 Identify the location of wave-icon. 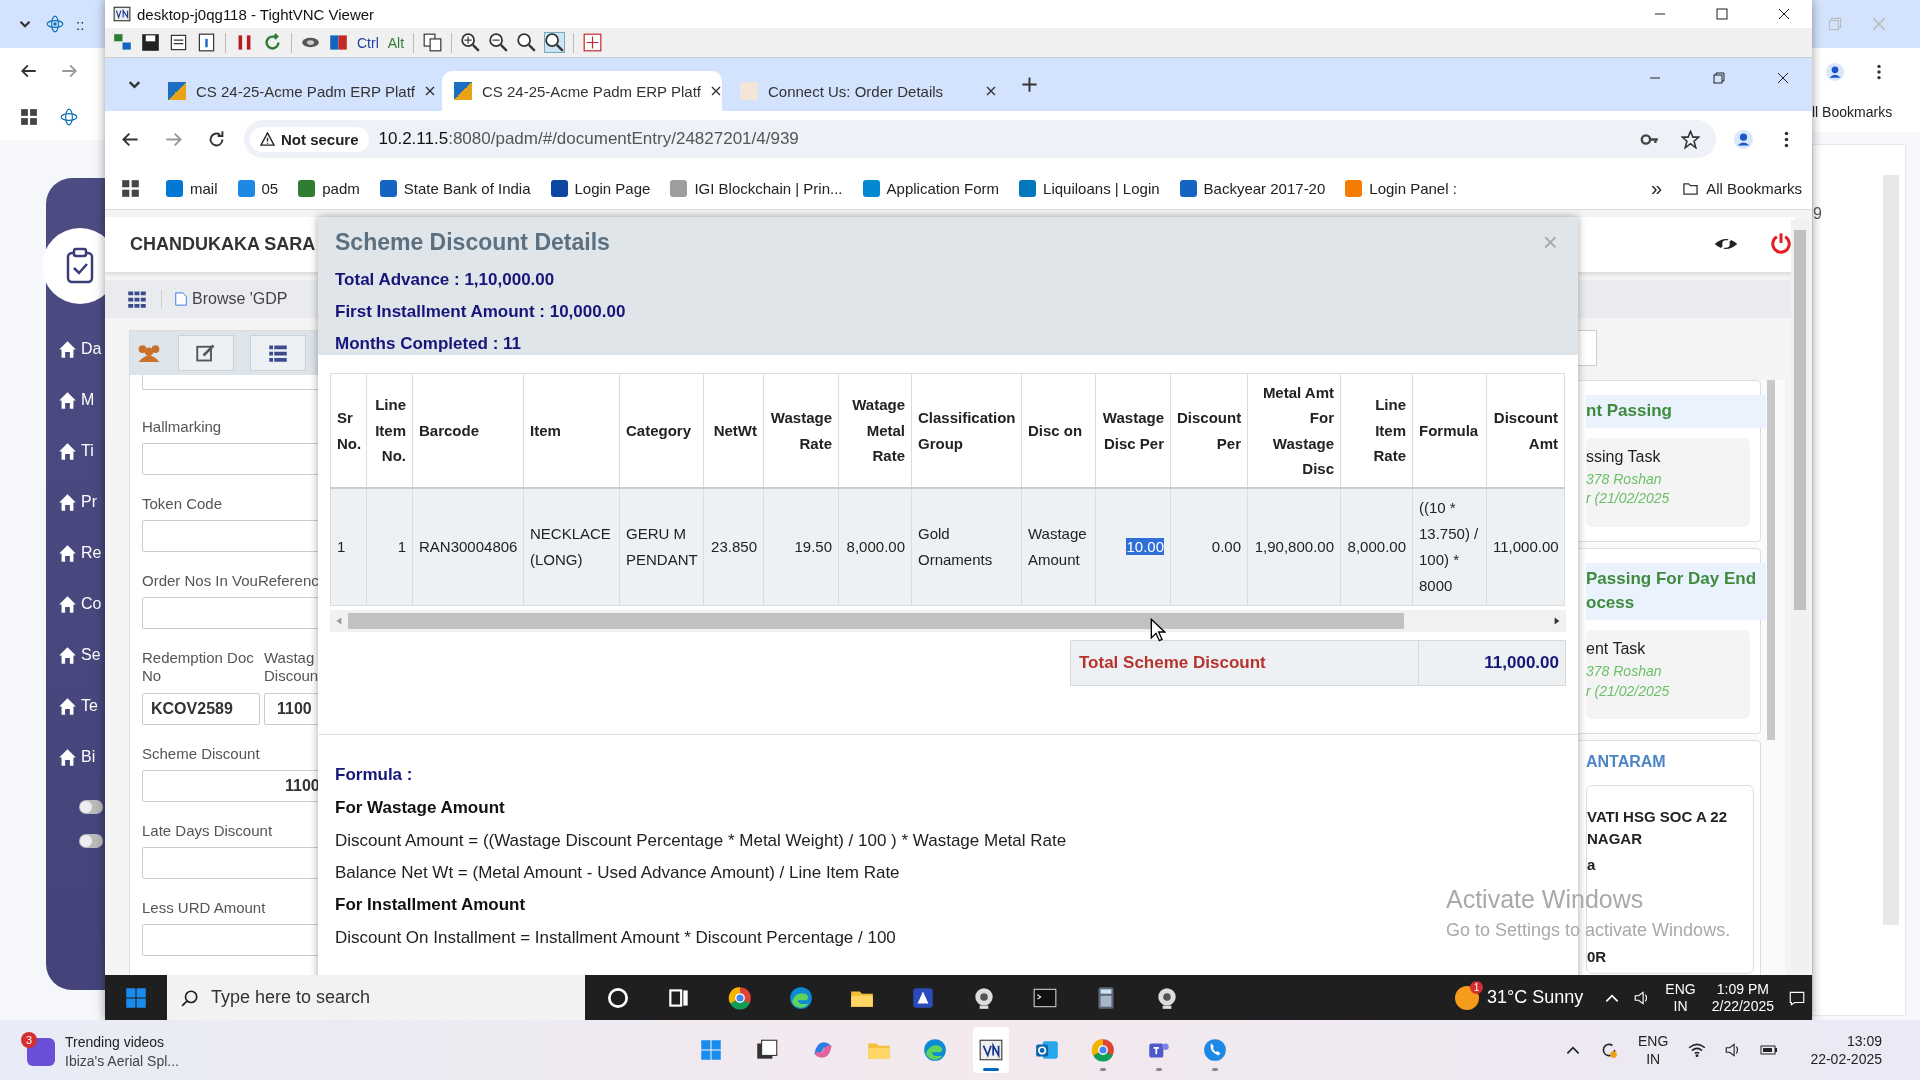
(801, 997).